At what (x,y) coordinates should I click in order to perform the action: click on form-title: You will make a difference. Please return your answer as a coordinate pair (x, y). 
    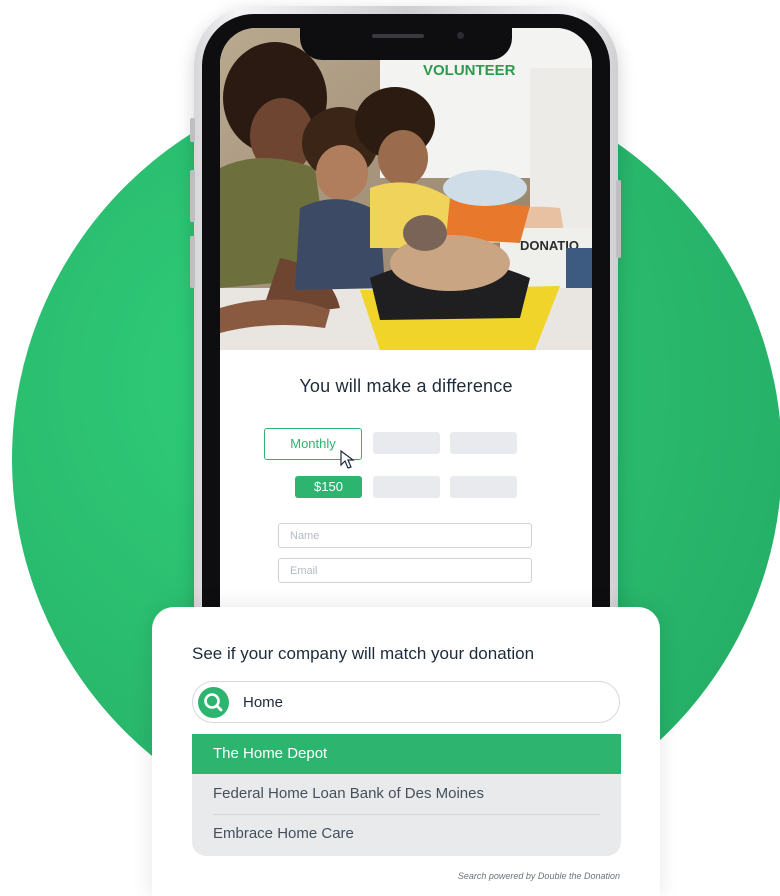
    Looking at the image, I should click on (406, 386).